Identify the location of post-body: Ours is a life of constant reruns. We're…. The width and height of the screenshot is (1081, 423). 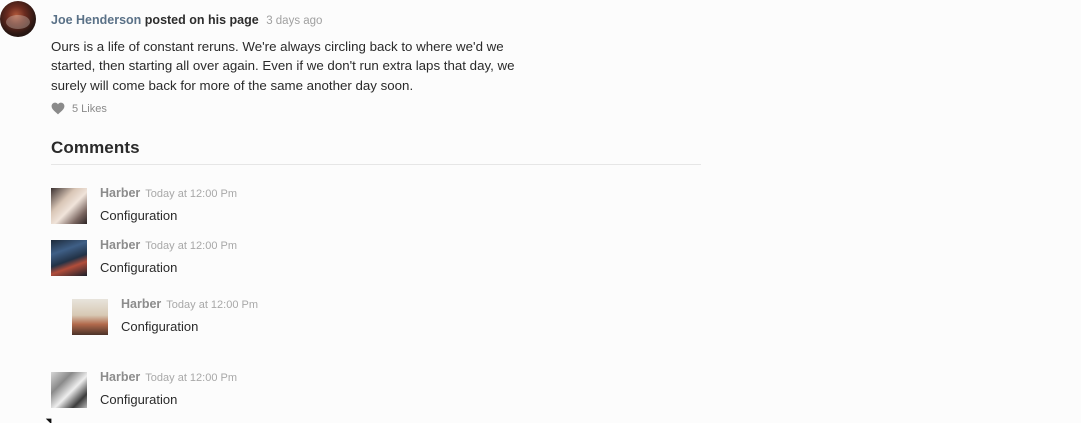
(283, 66).